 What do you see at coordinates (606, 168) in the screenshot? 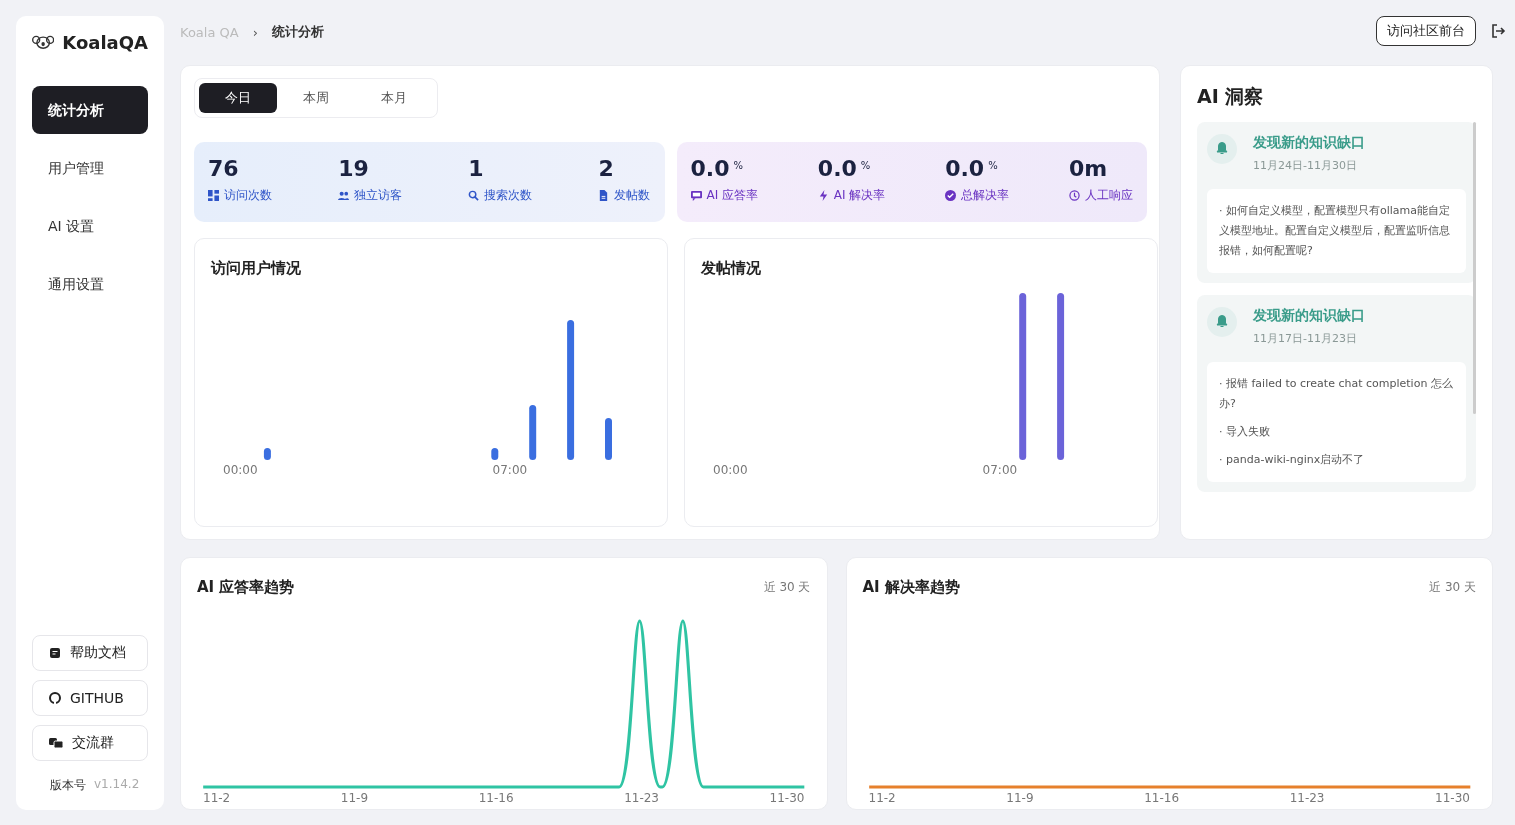
I see `stat-value: 2` at bounding box center [606, 168].